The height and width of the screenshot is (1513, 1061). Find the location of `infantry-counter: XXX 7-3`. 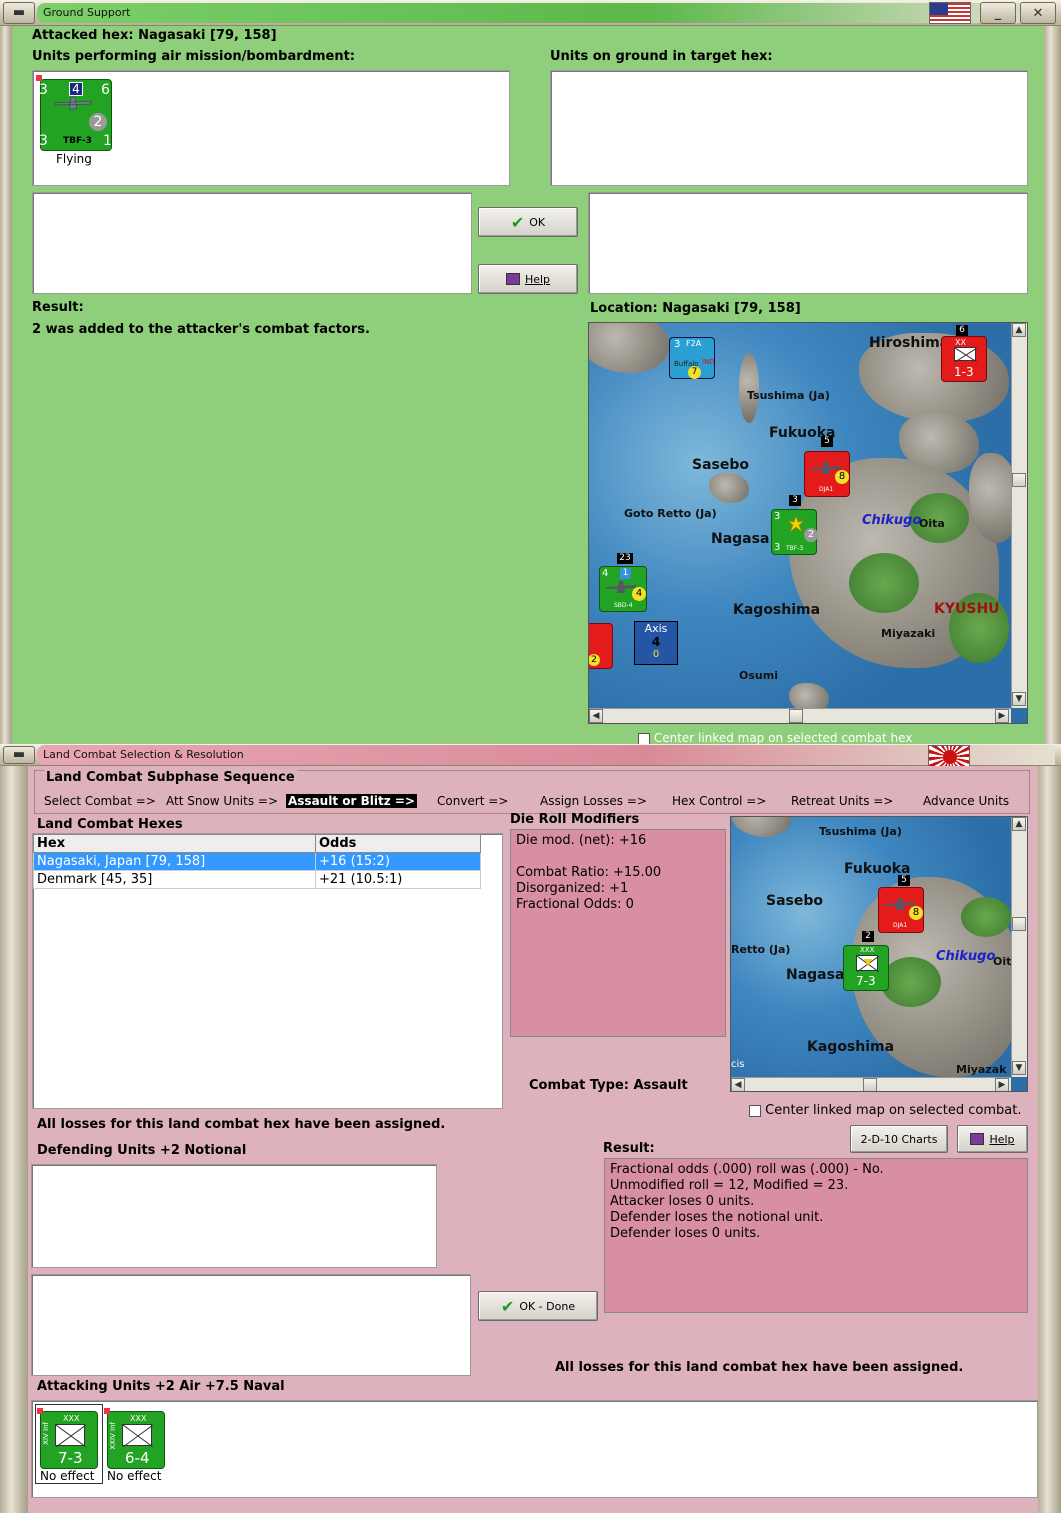

infantry-counter: XXX 7-3 is located at coordinates (866, 968).